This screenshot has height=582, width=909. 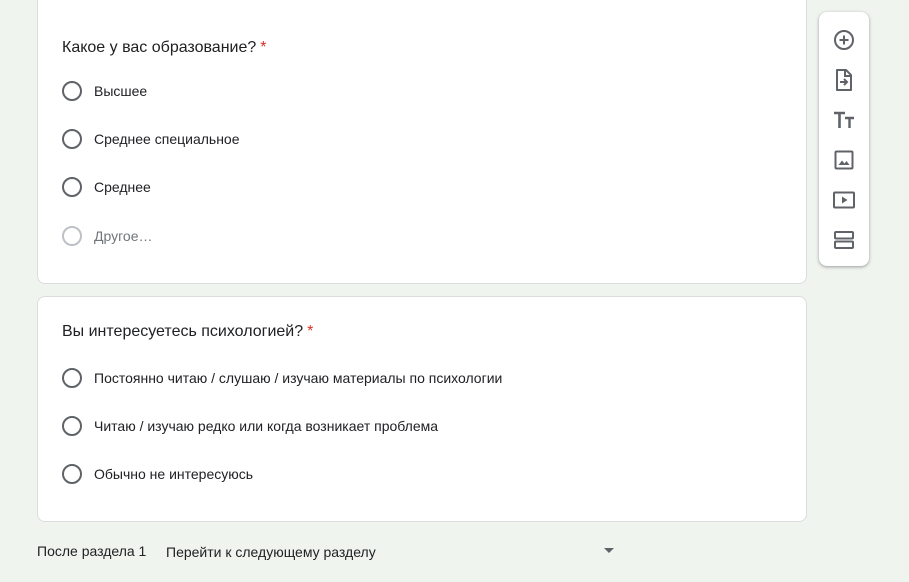 I want to click on add-image-icon, so click(x=844, y=160).